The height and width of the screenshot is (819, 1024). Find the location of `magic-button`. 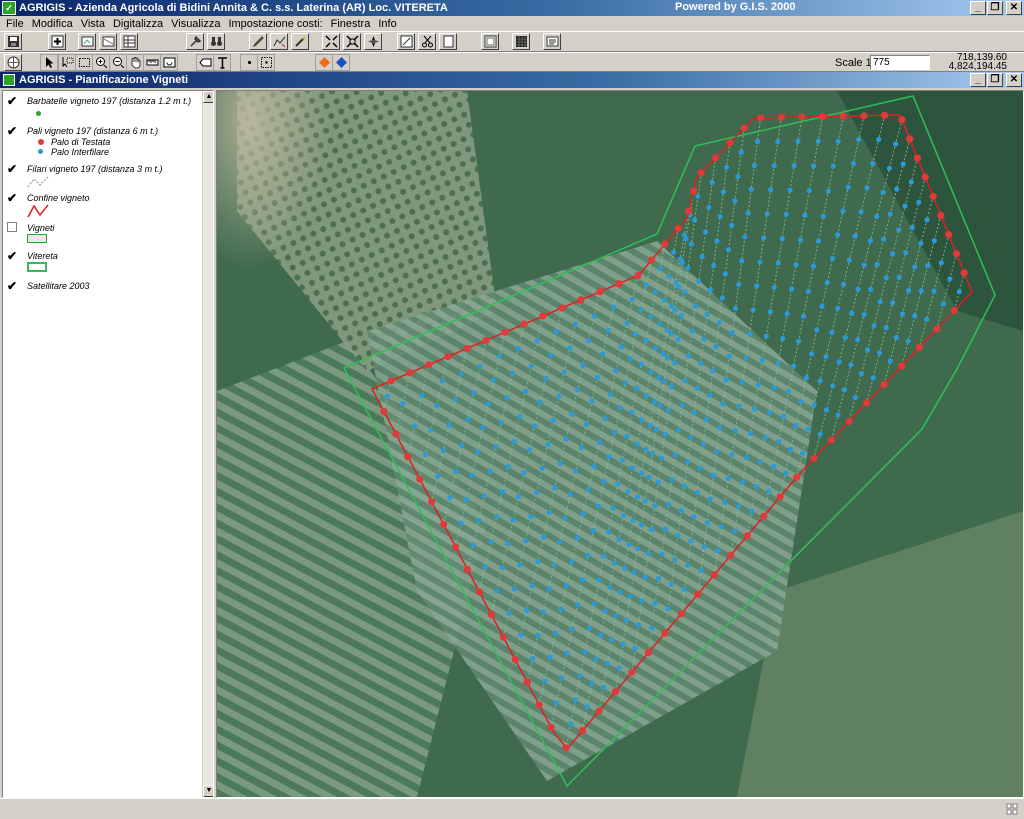

magic-button is located at coordinates (300, 41).